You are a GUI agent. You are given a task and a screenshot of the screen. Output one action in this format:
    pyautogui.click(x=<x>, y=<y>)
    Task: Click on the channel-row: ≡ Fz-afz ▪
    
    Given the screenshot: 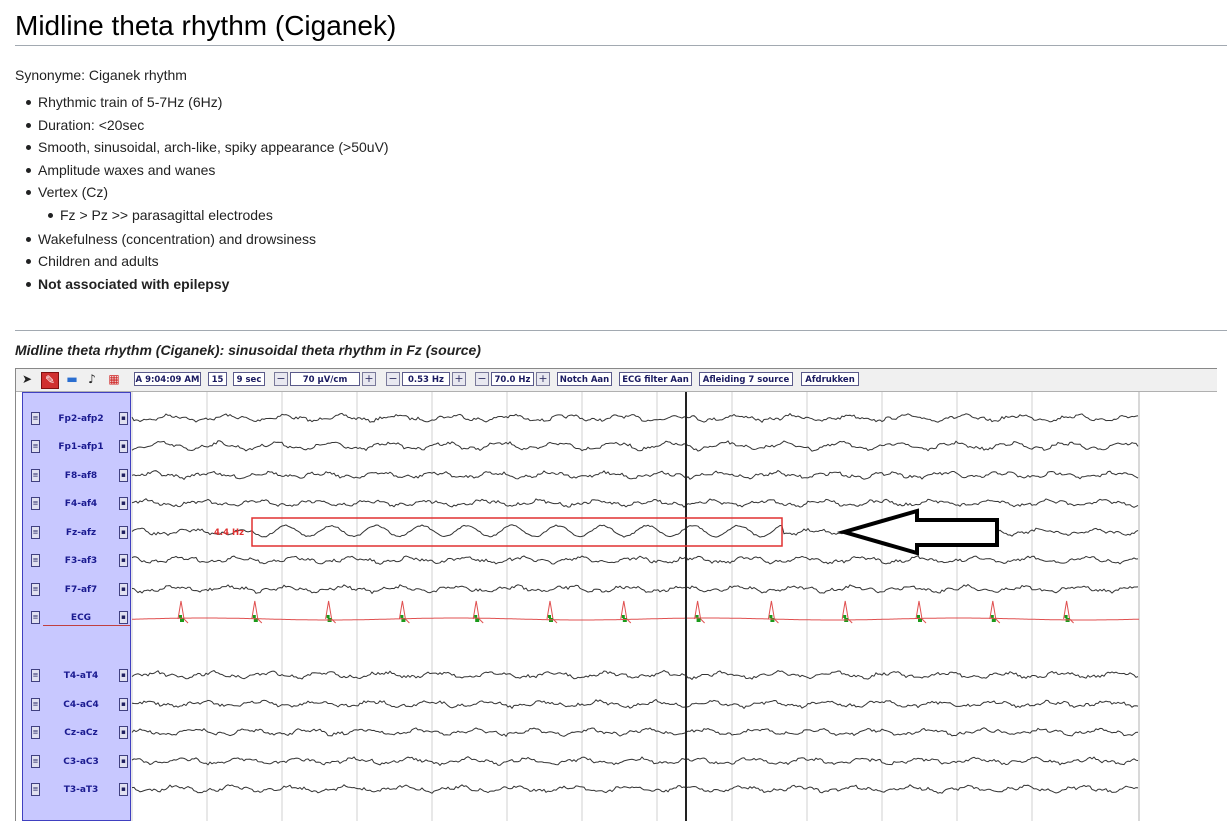 What is the action you would take?
    pyautogui.click(x=76, y=533)
    